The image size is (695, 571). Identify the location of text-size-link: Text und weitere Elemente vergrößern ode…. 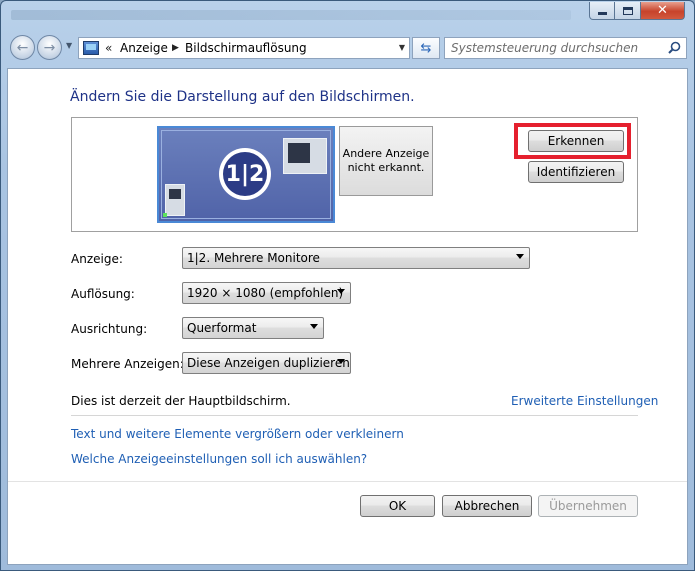
(237, 434).